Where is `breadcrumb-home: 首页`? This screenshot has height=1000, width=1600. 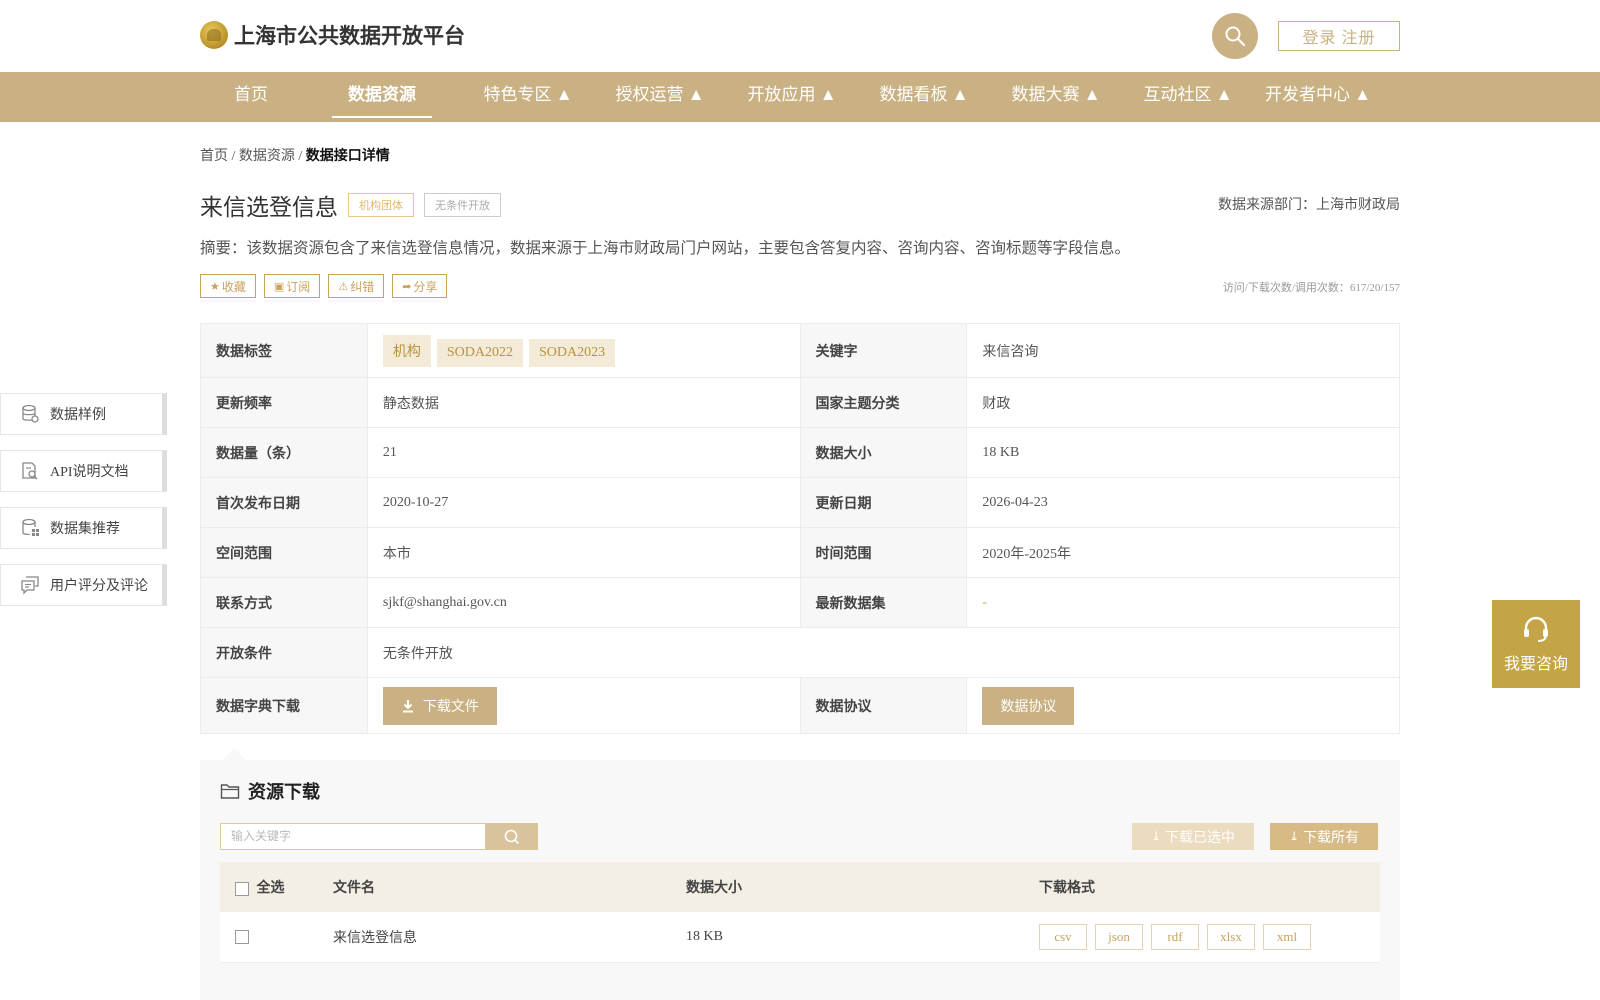
breadcrumb-home: 首页 is located at coordinates (214, 156).